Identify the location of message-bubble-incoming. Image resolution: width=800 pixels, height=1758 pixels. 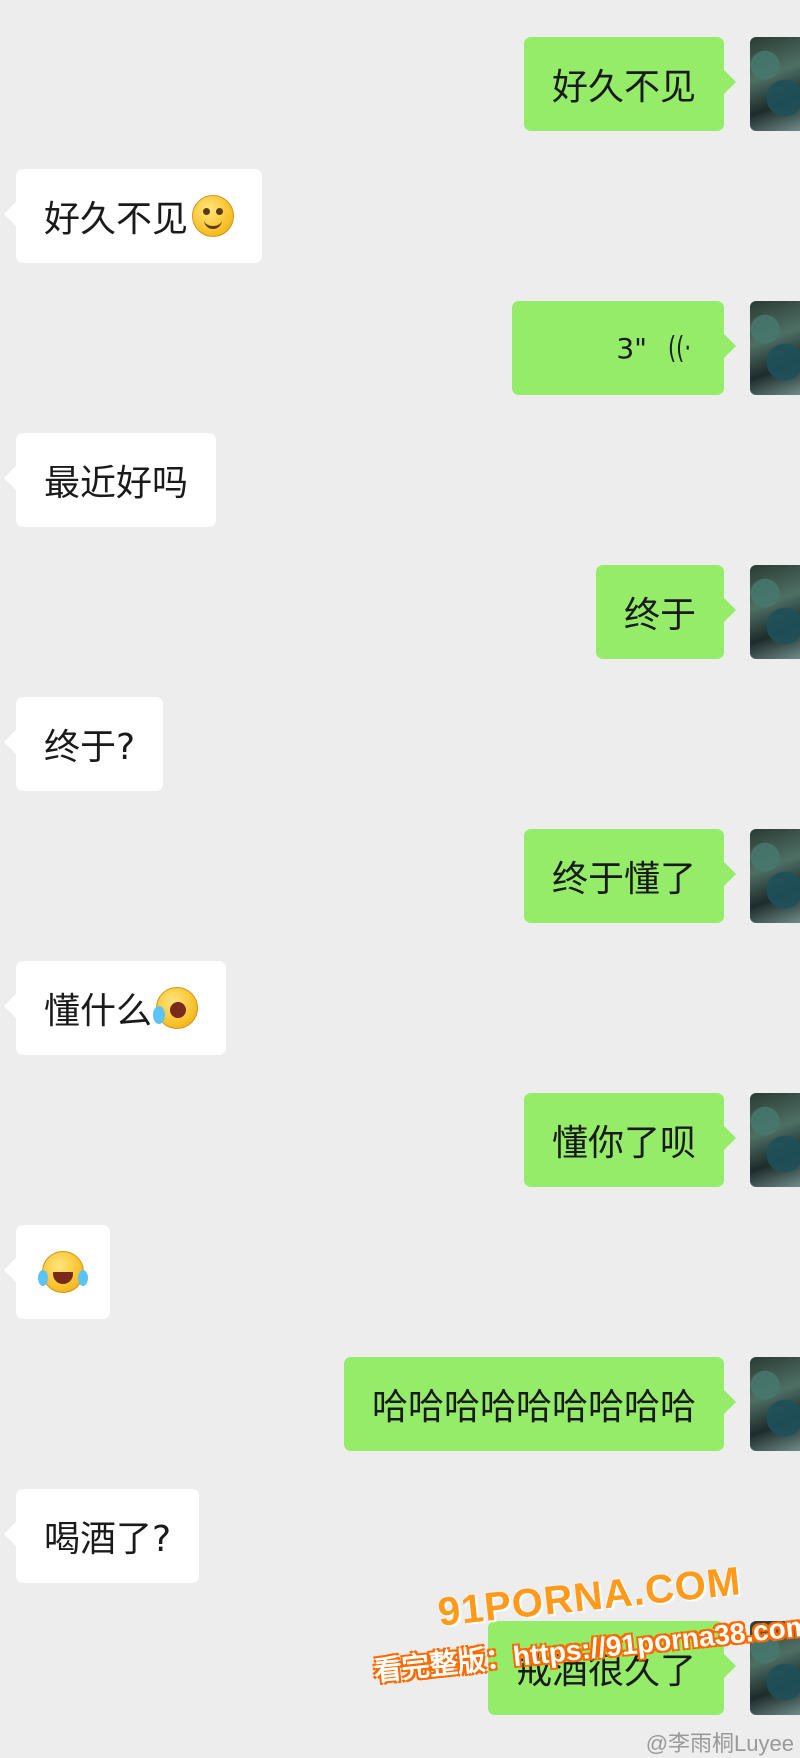
(57, 1272).